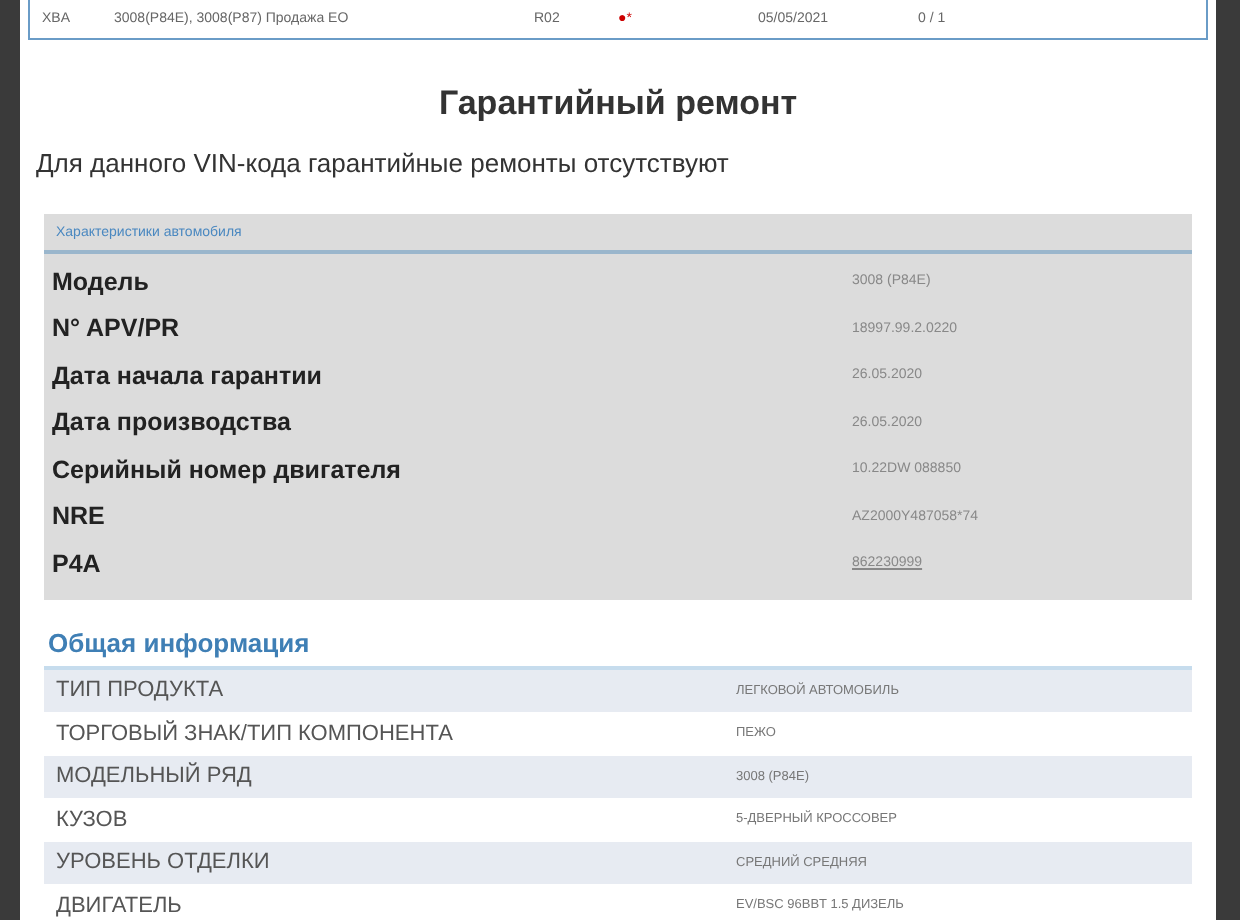 The height and width of the screenshot is (920, 1240). I want to click on notice-text: Для данного VIN-кода гарантийные ремонты отсутствуют, so click(383, 163).